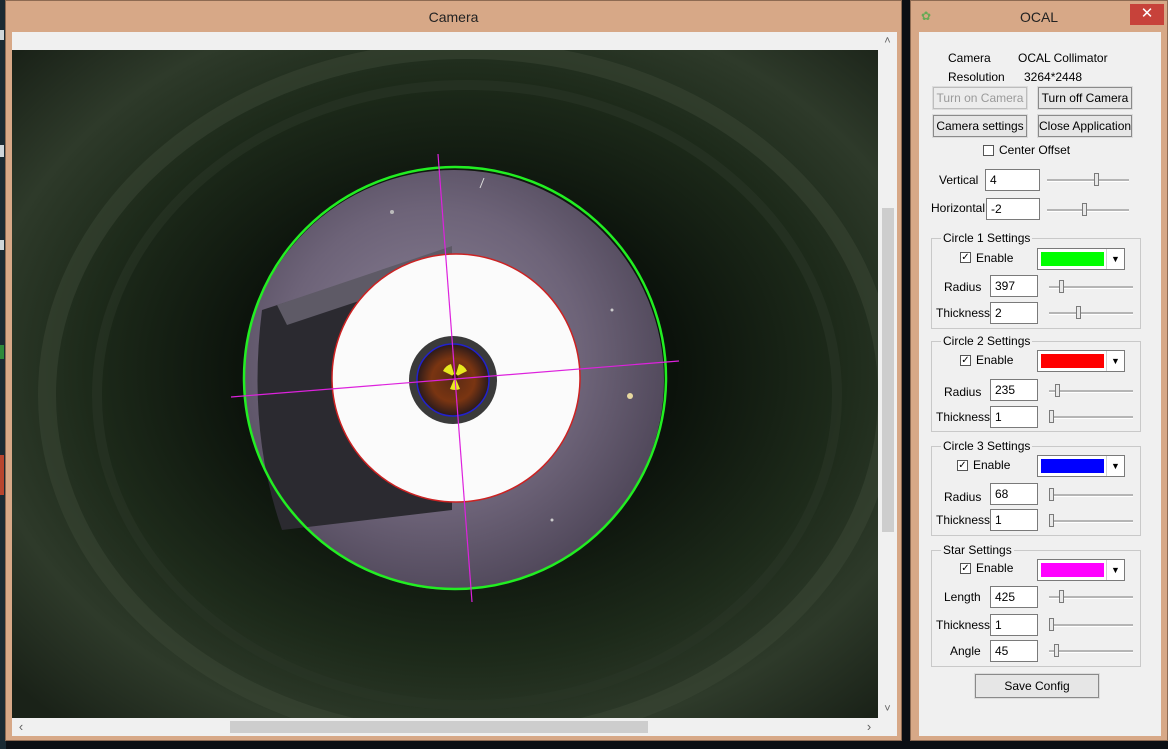  What do you see at coordinates (963, 497) in the screenshot?
I see `circle3-radius-label: Radius` at bounding box center [963, 497].